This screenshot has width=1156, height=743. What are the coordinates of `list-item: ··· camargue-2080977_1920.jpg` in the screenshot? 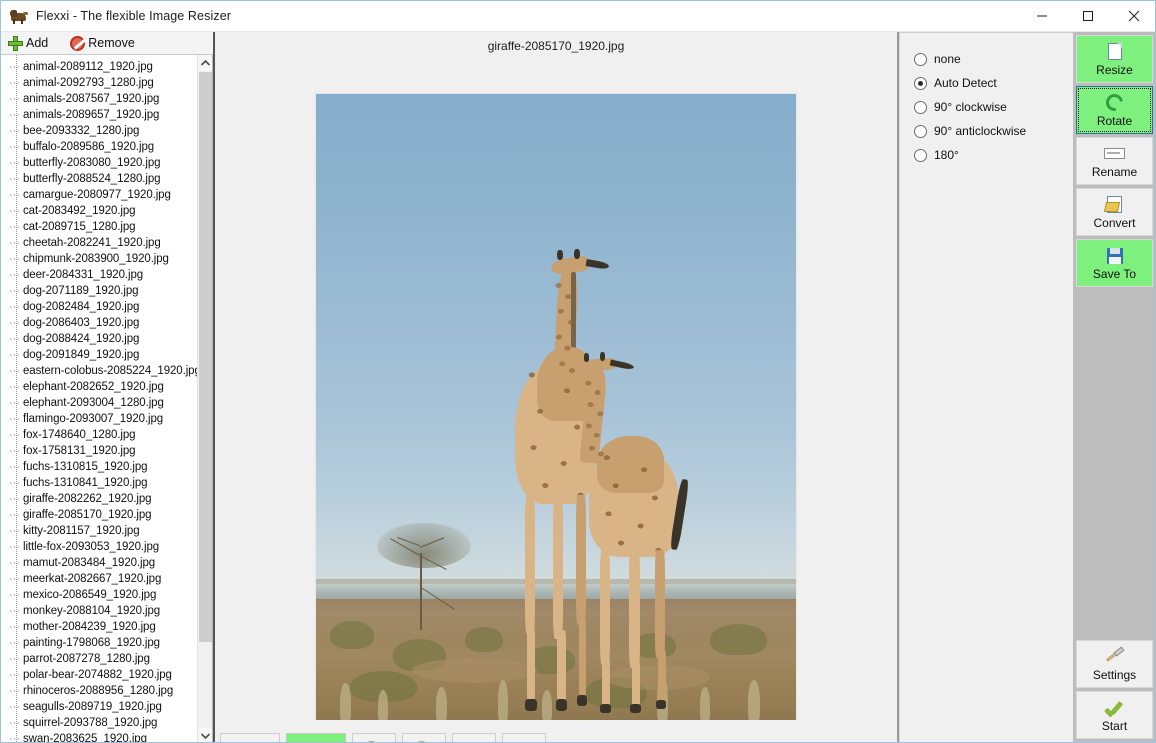 It's located at (99, 195).